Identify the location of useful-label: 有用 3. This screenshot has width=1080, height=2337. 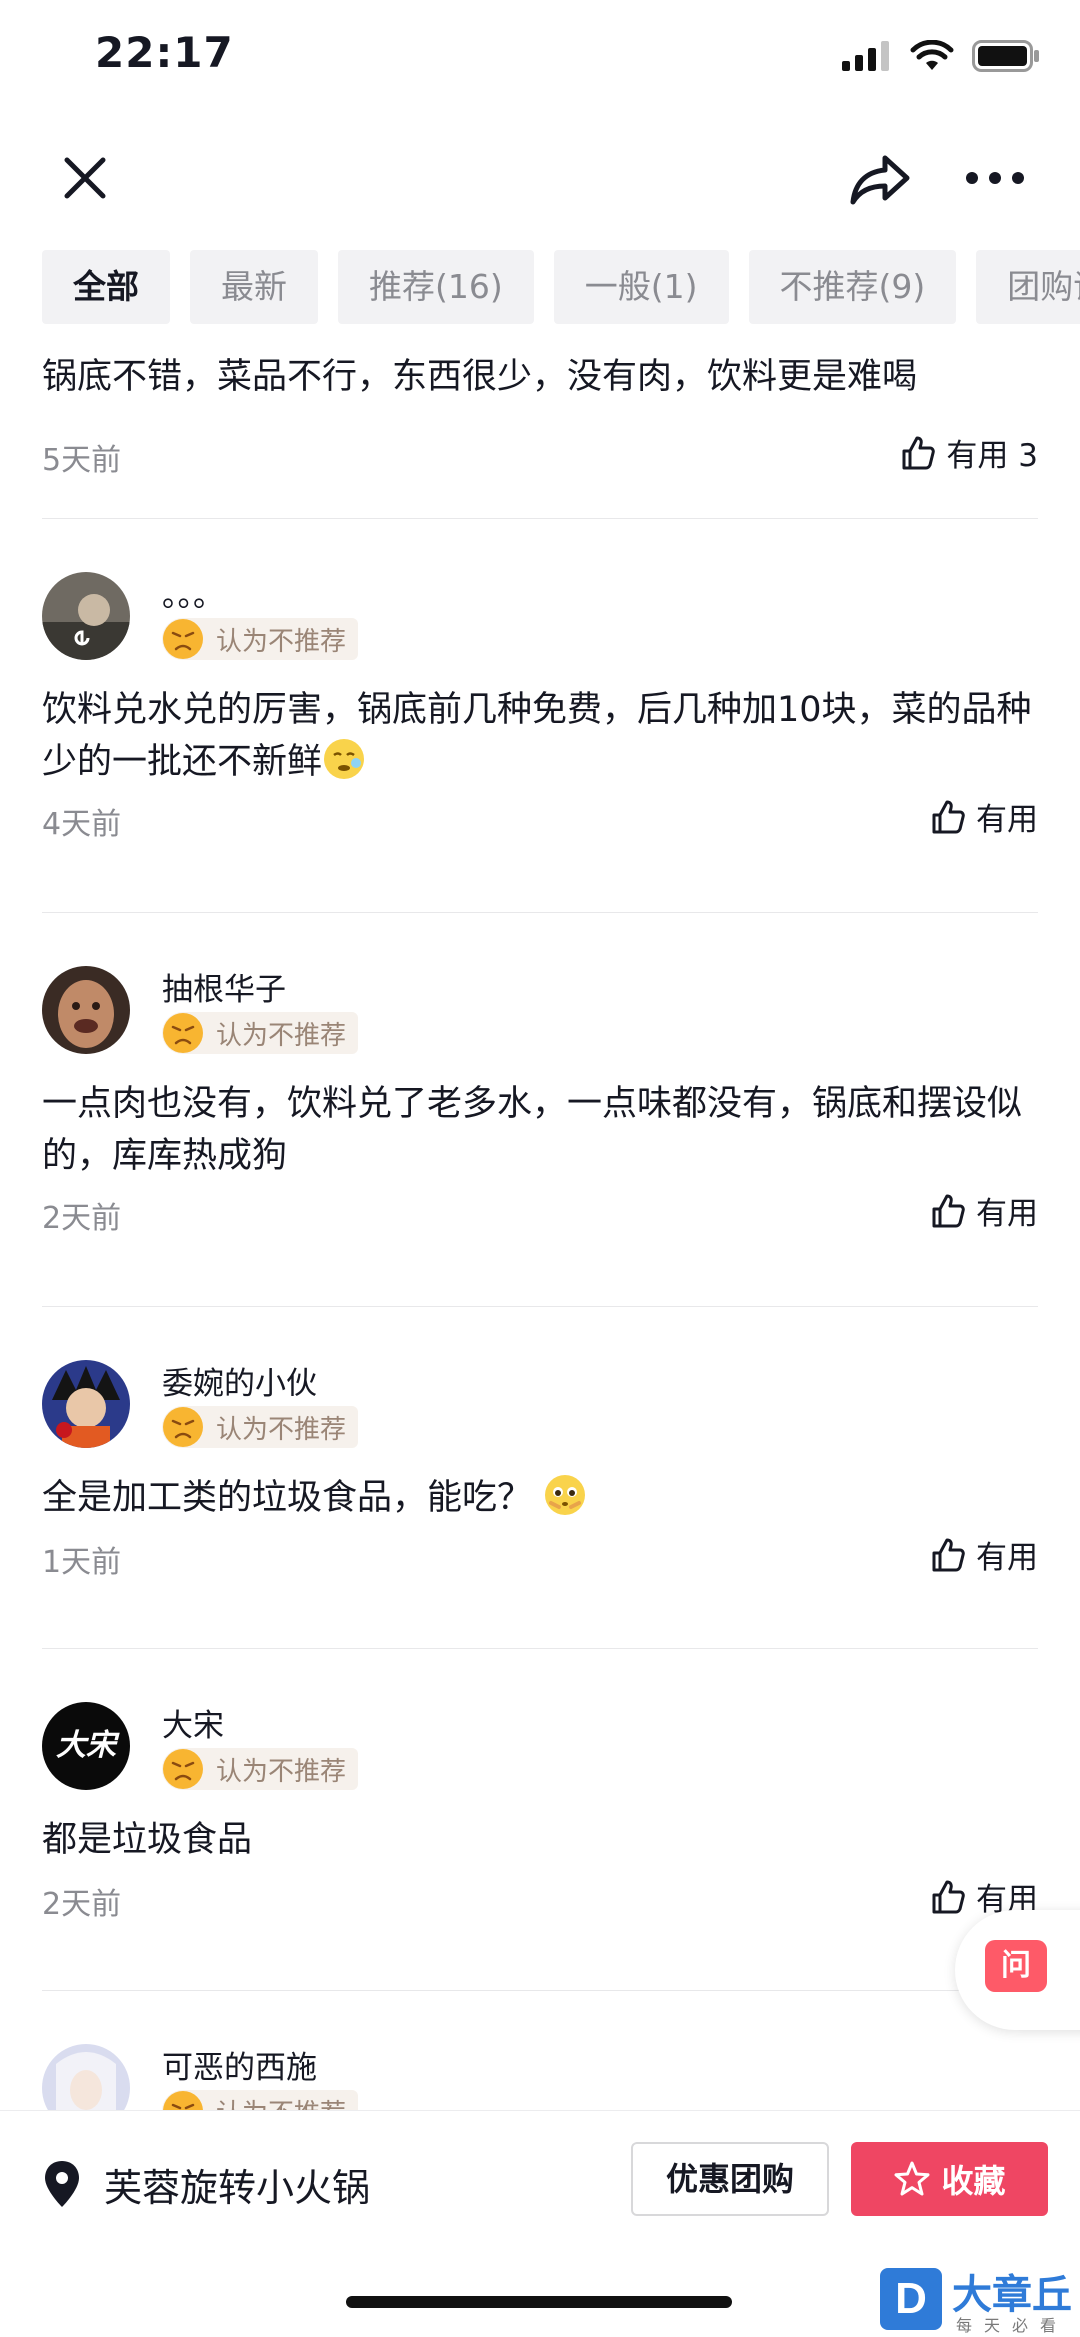
(992, 456).